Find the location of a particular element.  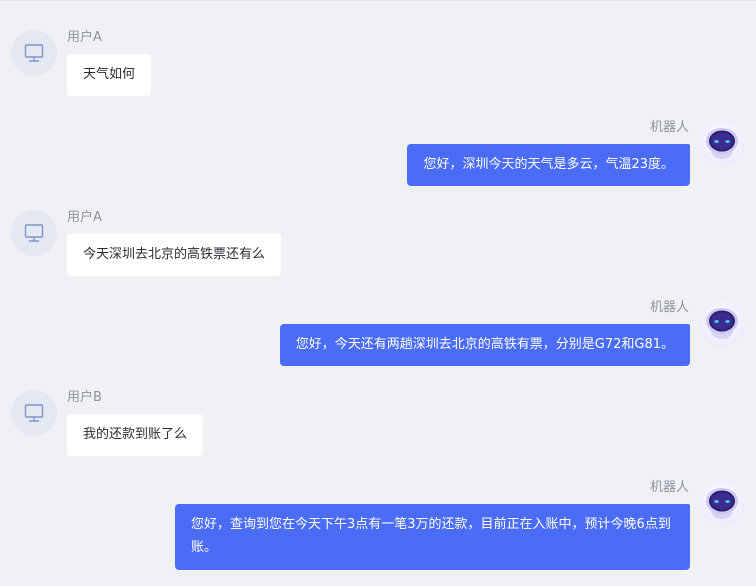

message-bubble: 我的还款到账了么 is located at coordinates (135, 435).